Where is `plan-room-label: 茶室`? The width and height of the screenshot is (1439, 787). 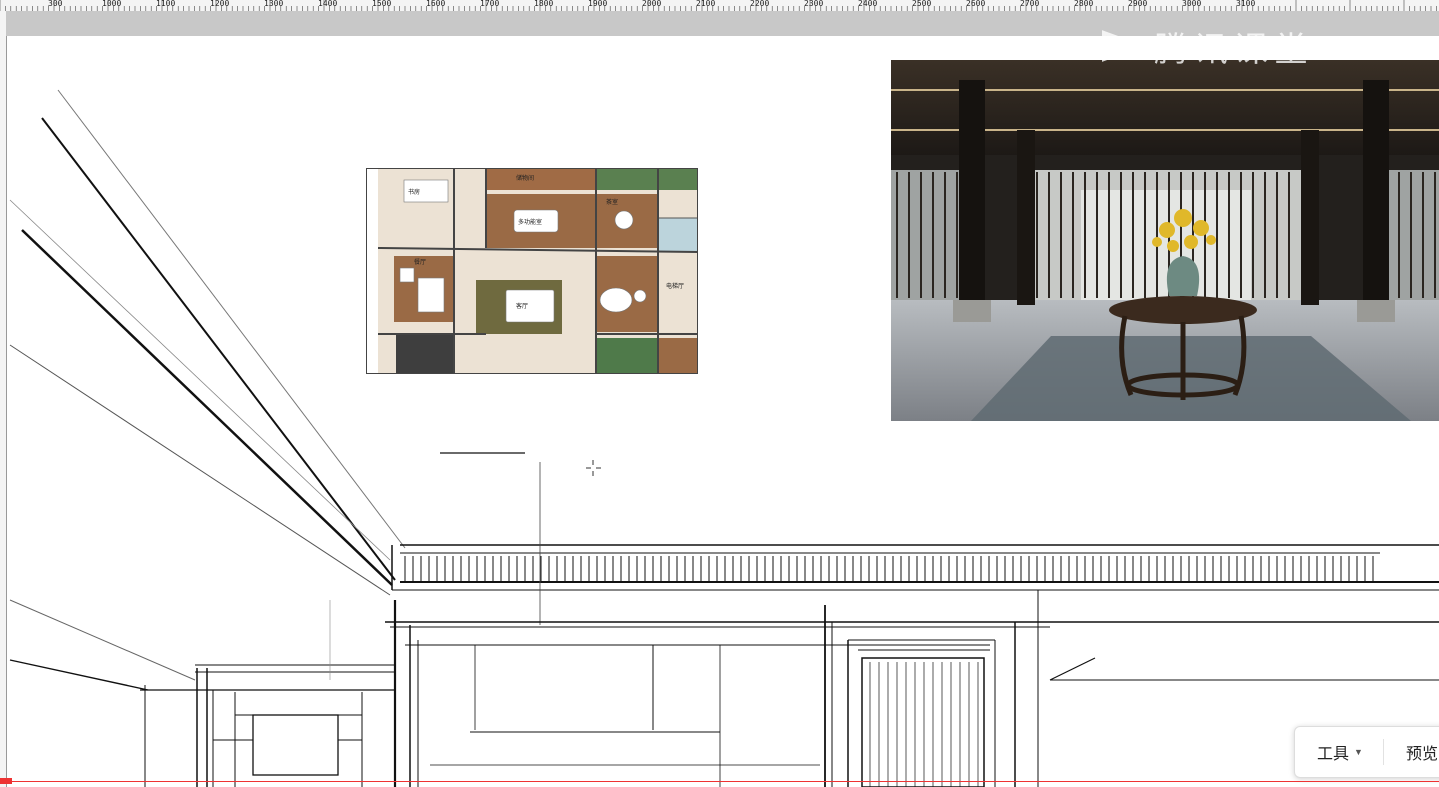
plan-room-label: 茶室 is located at coordinates (612, 202).